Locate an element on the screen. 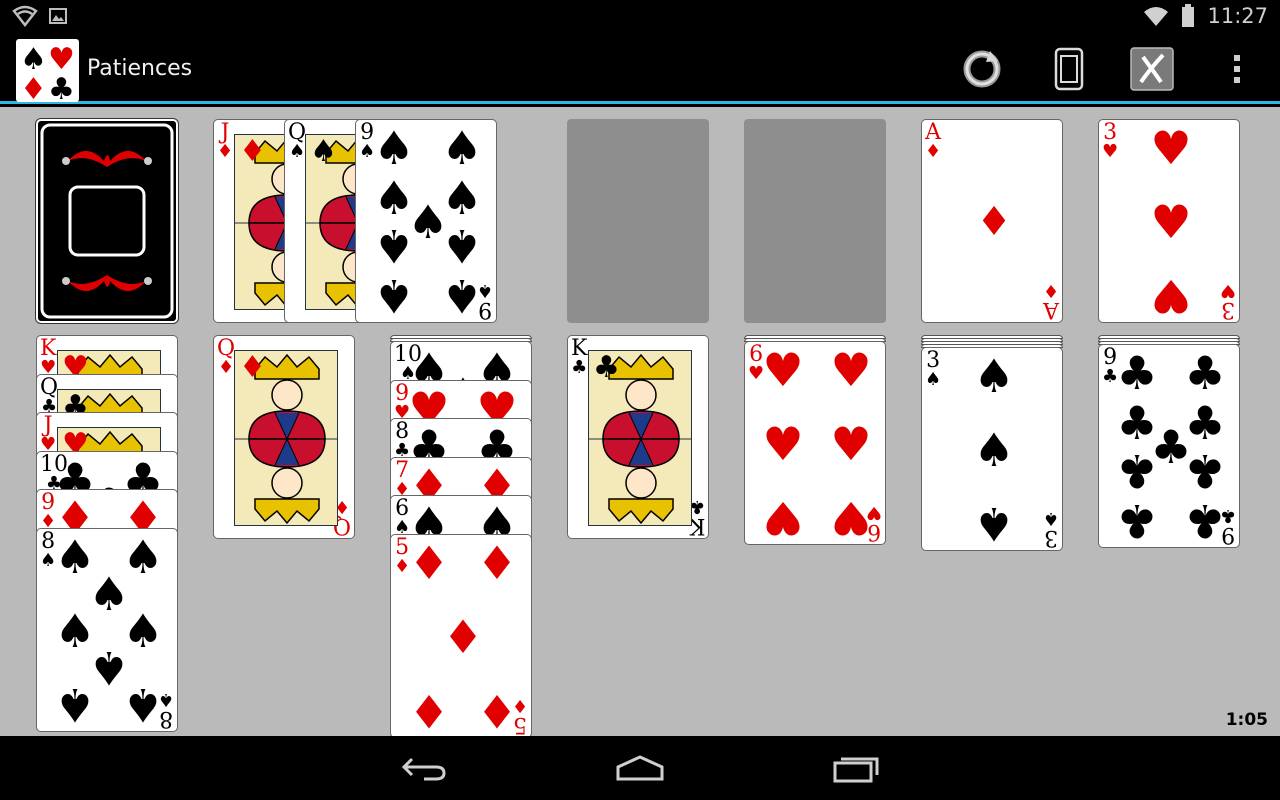  cancel-icon is located at coordinates (1152, 69).